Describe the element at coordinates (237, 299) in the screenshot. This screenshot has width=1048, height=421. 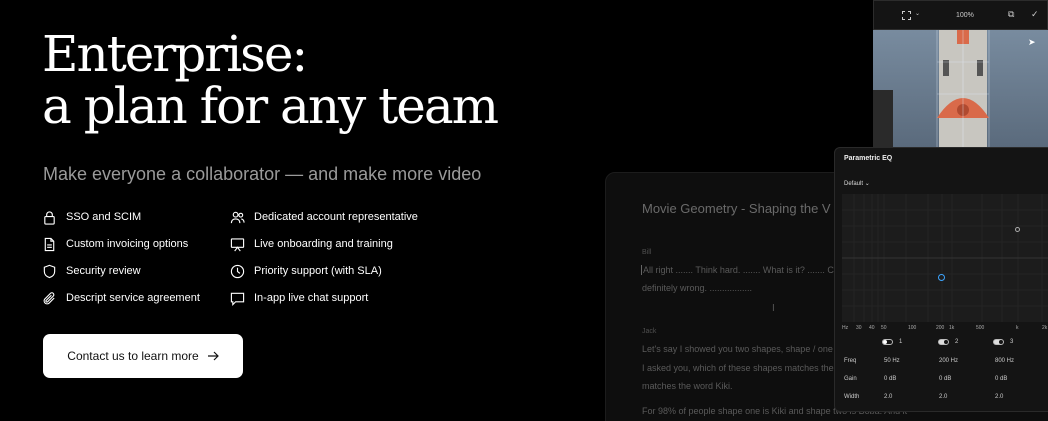
I see `chat-icon` at that location.